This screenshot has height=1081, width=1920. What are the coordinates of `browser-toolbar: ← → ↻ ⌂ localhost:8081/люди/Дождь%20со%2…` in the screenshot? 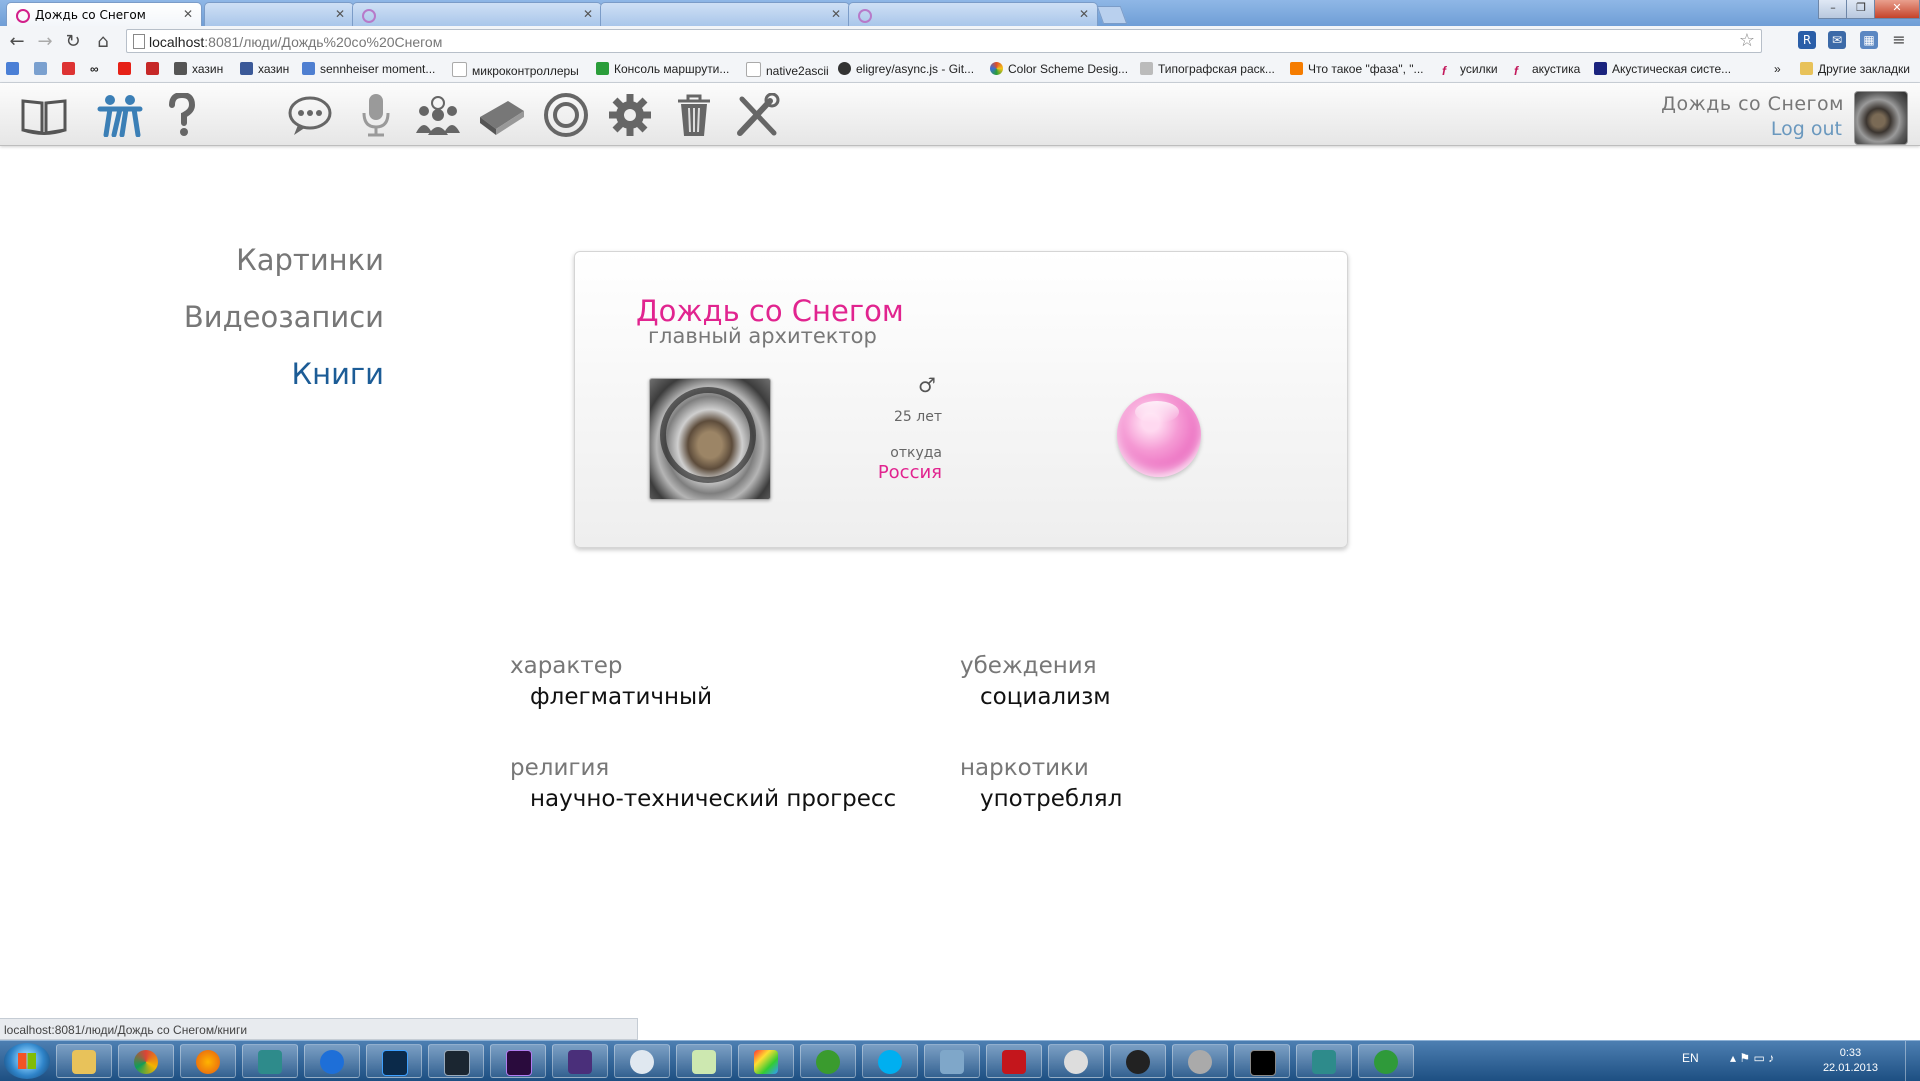 It's located at (960, 42).